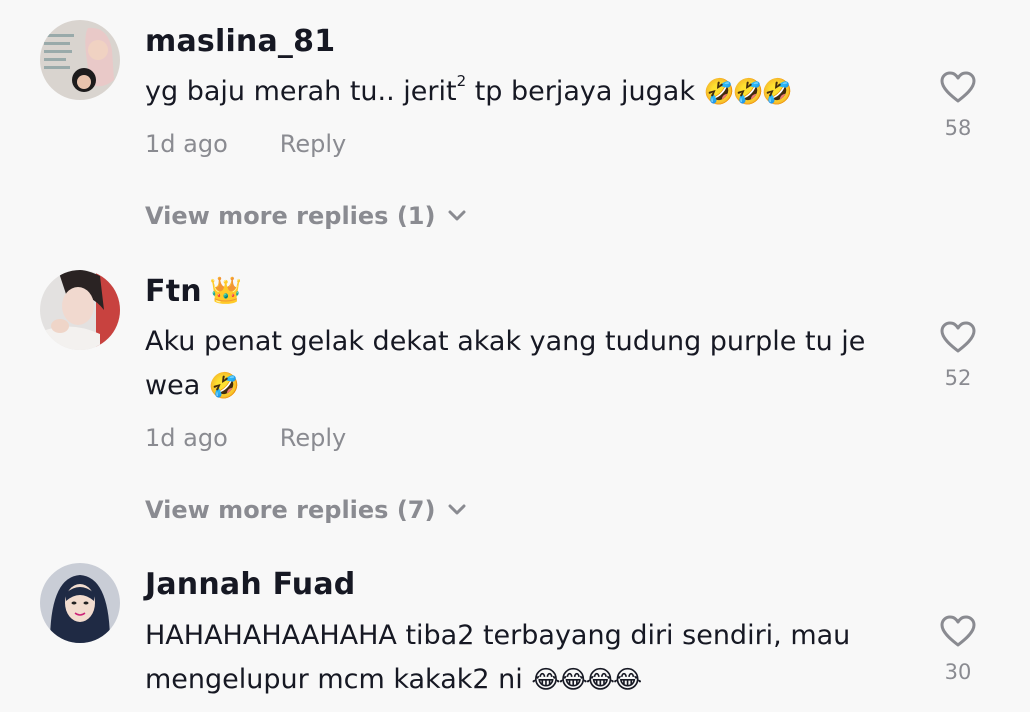 This screenshot has width=1030, height=712. Describe the element at coordinates (290, 216) in the screenshot. I see `view-more-replies-label: View more replies (1)` at that location.